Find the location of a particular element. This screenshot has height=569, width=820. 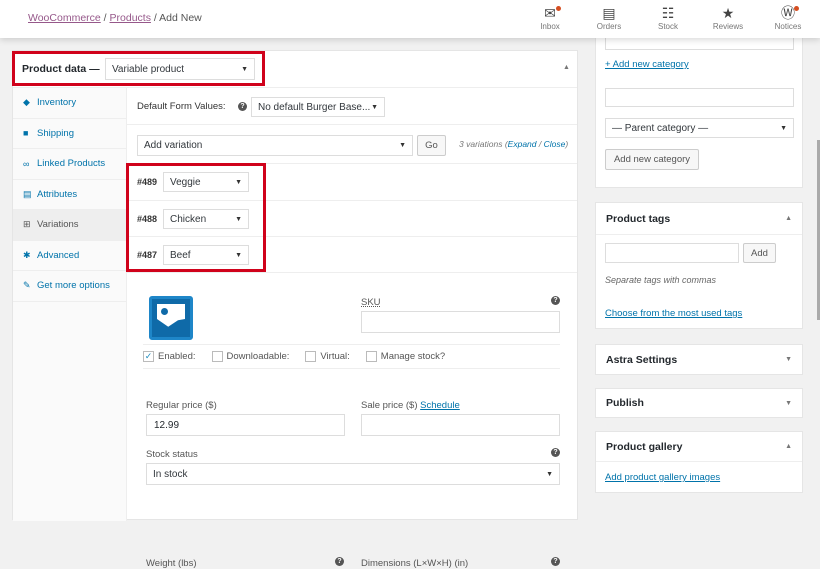

astra-settings-box: Astra Settings ▼ is located at coordinates (699, 359).